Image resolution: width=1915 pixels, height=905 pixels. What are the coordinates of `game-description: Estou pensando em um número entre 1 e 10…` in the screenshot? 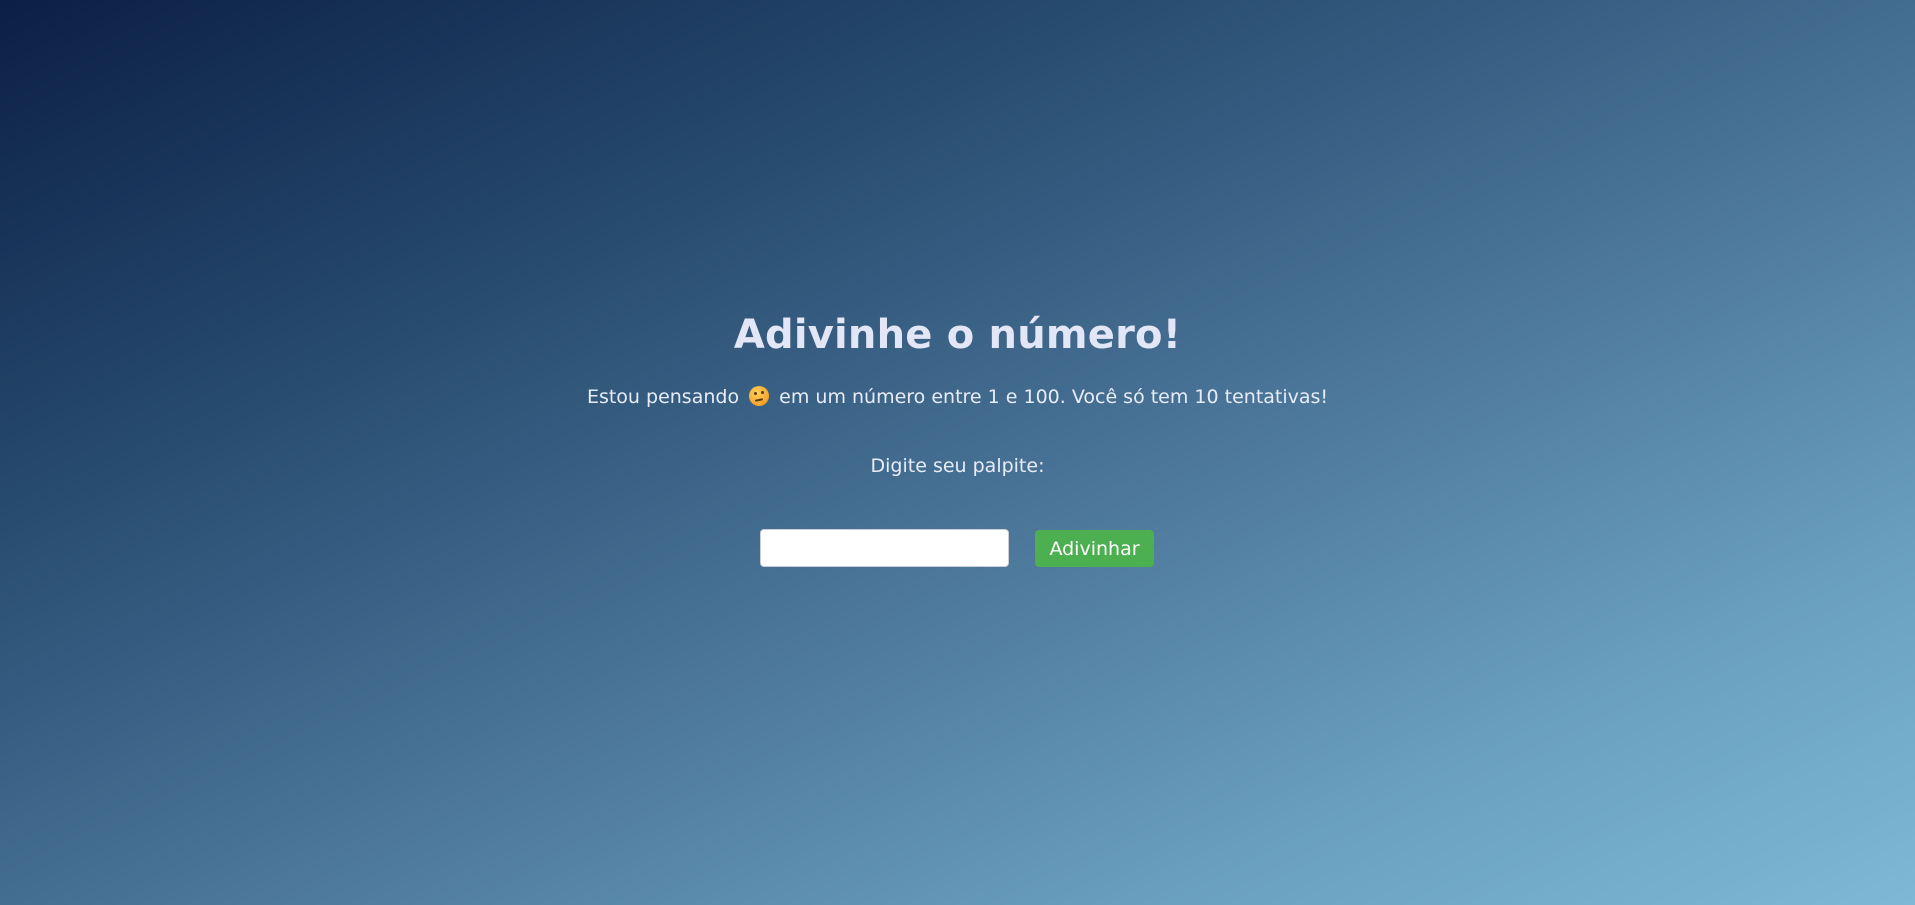 It's located at (957, 397).